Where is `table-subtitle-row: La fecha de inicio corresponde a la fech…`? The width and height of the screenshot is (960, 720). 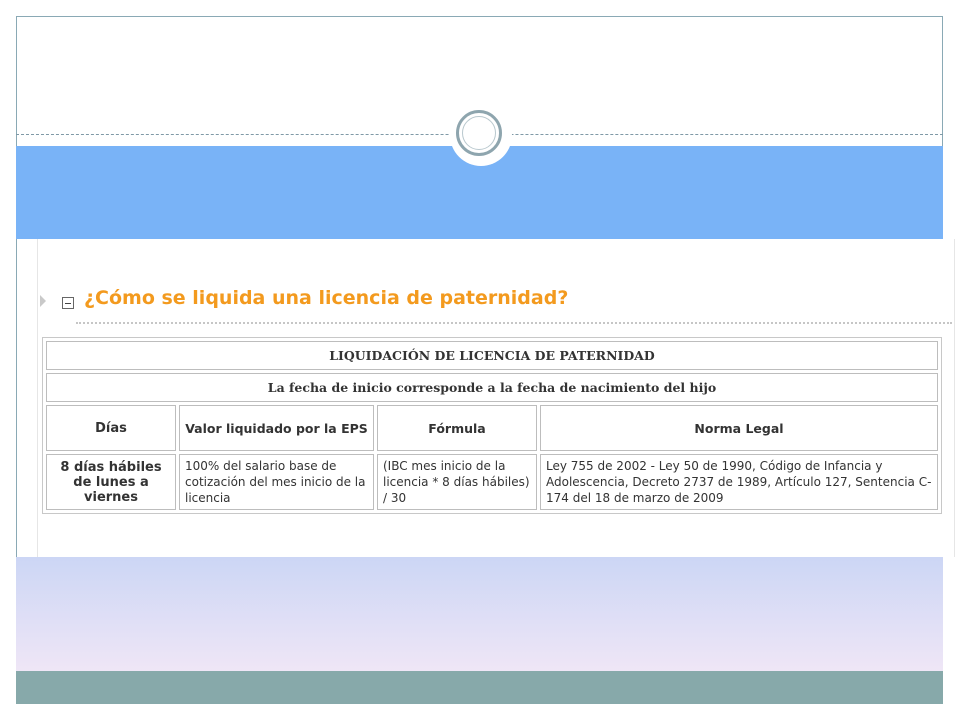
table-subtitle-row: La fecha de inicio corresponde a la fech… is located at coordinates (492, 387).